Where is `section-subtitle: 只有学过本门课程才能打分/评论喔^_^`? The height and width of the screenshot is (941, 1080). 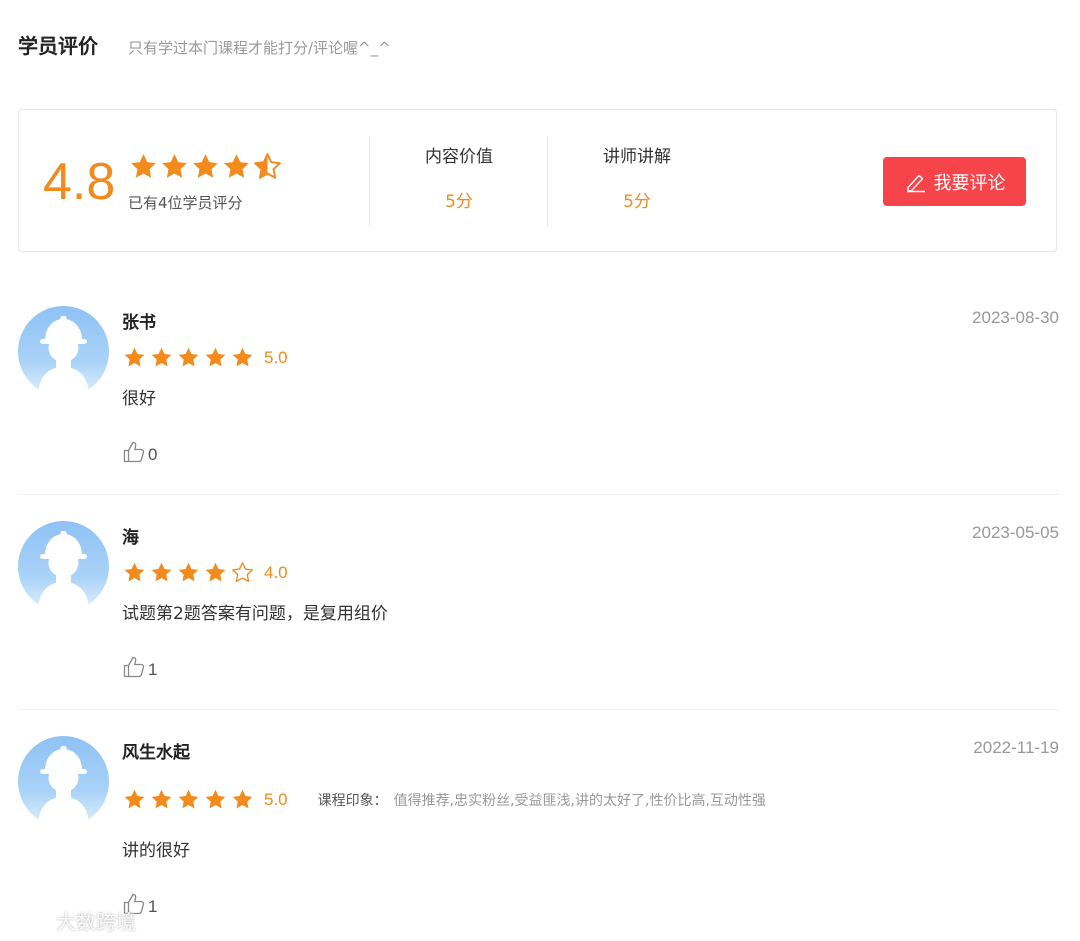 section-subtitle: 只有学过本门课程才能打分/评论喔^_^ is located at coordinates (259, 48).